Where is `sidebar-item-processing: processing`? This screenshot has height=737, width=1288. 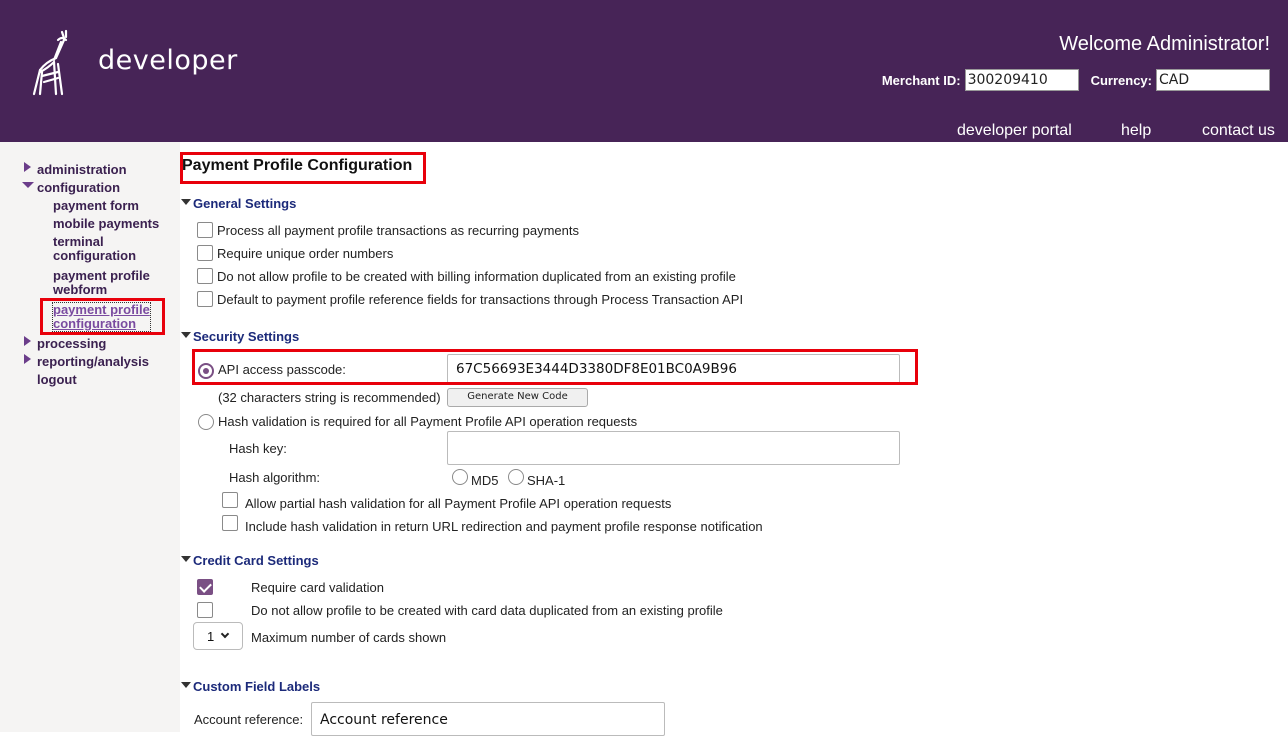
sidebar-item-processing: processing is located at coordinates (71, 344).